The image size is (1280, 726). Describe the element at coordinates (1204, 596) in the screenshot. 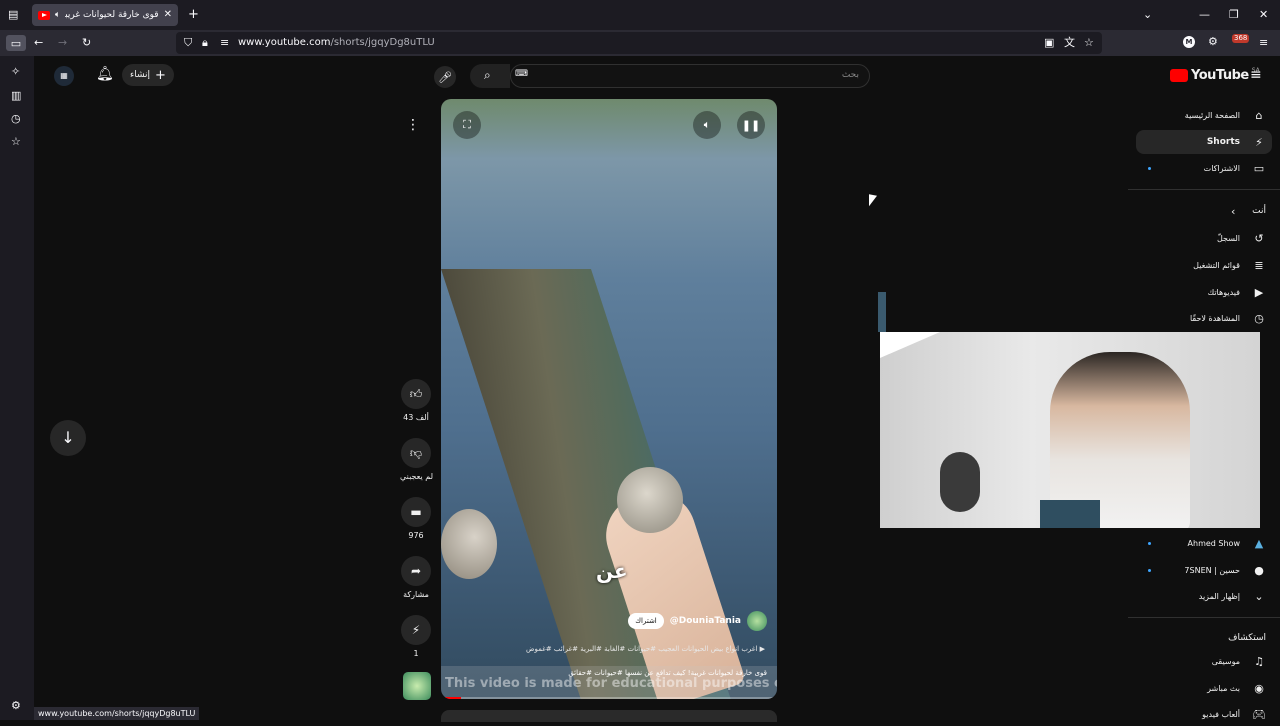

I see `nav-show-more: إظهار المزيد ⌄` at that location.